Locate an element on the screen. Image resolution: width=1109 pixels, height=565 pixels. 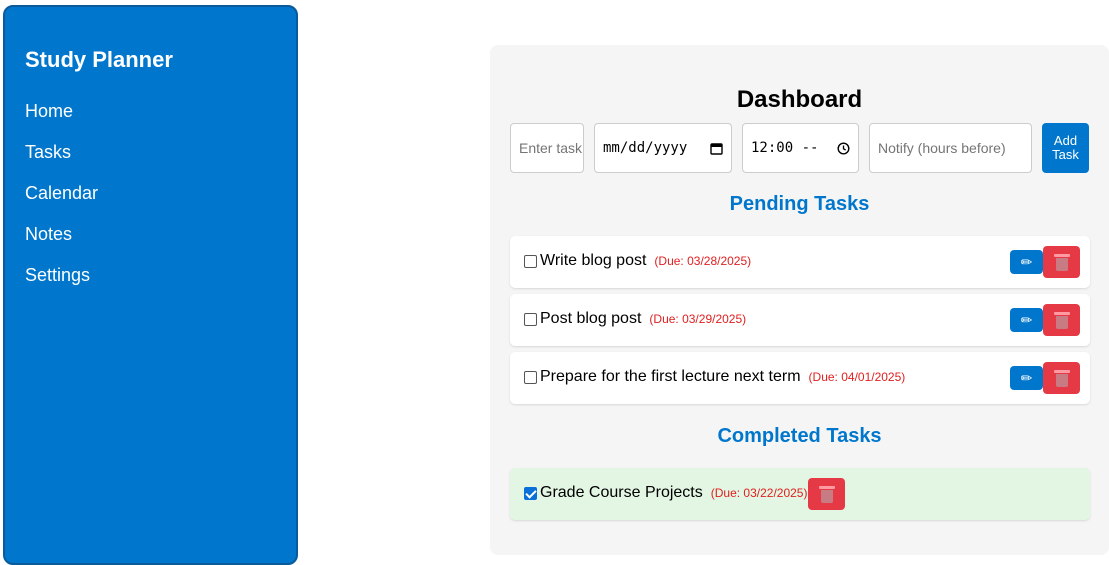
time-input: 12:00 -- is located at coordinates (800, 148).